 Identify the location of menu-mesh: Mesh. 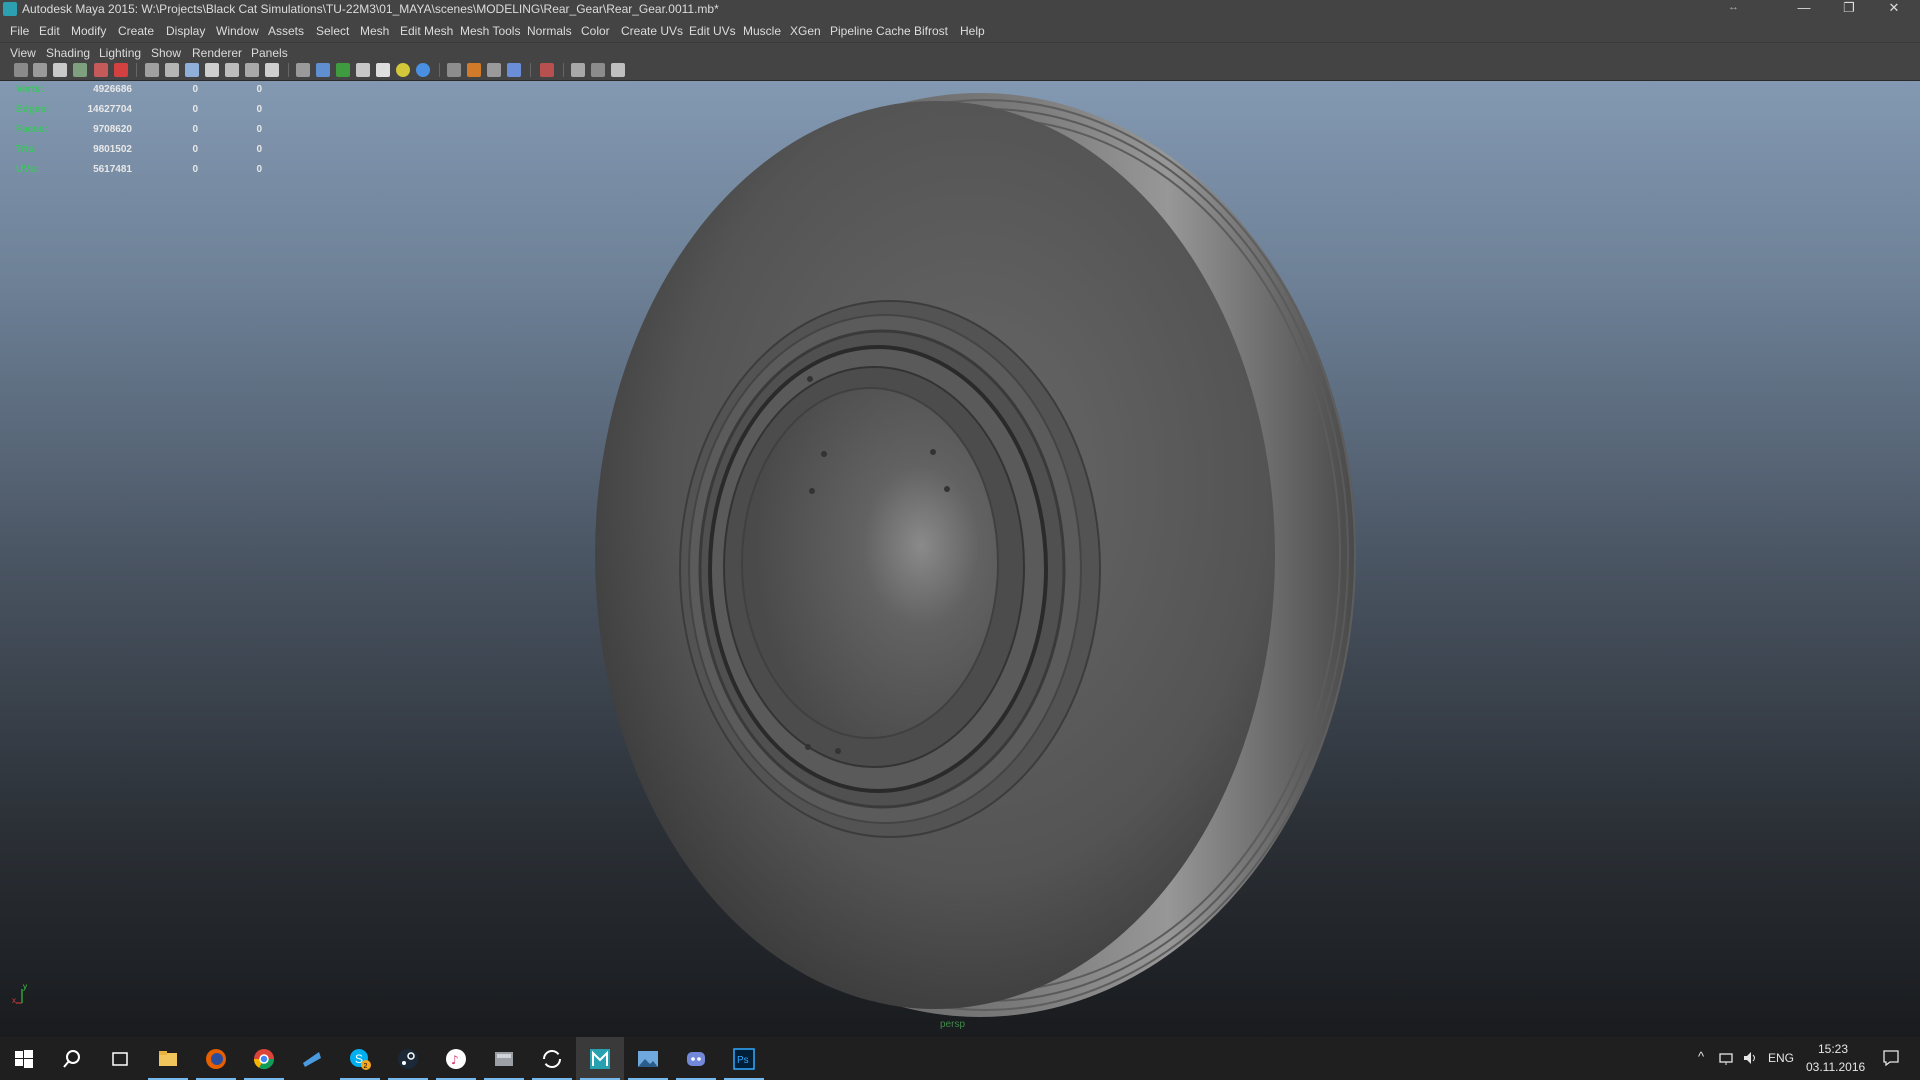
(374, 31).